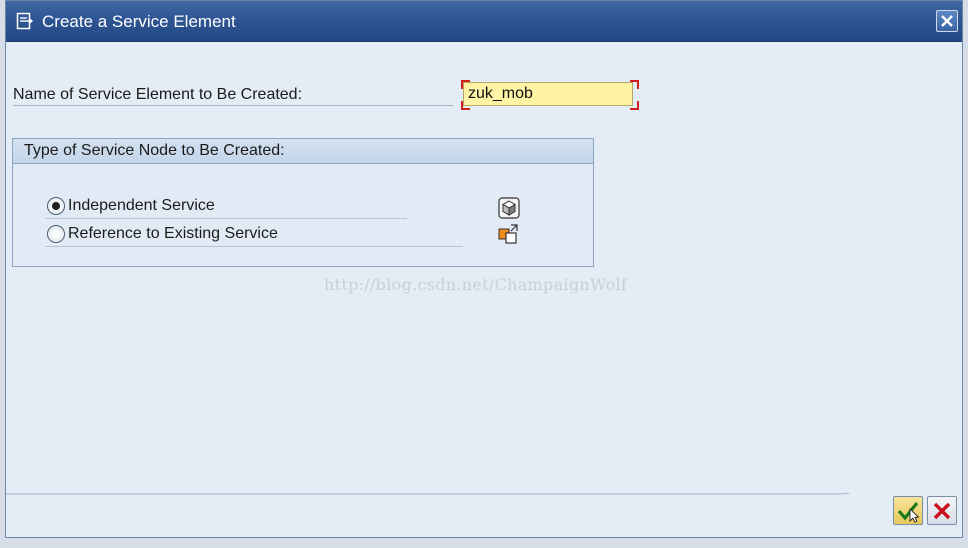 This screenshot has width=968, height=548. I want to click on cancel-x-icon, so click(942, 511).